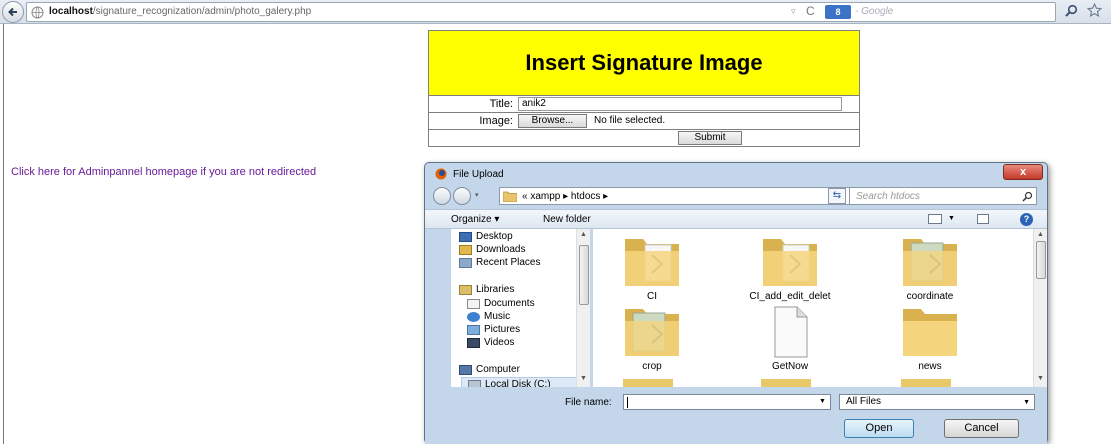 Image resolution: width=1111 pixels, height=444 pixels. I want to click on file-item-ci-add-edit-delet: CI_add_edit_delet, so click(790, 267).